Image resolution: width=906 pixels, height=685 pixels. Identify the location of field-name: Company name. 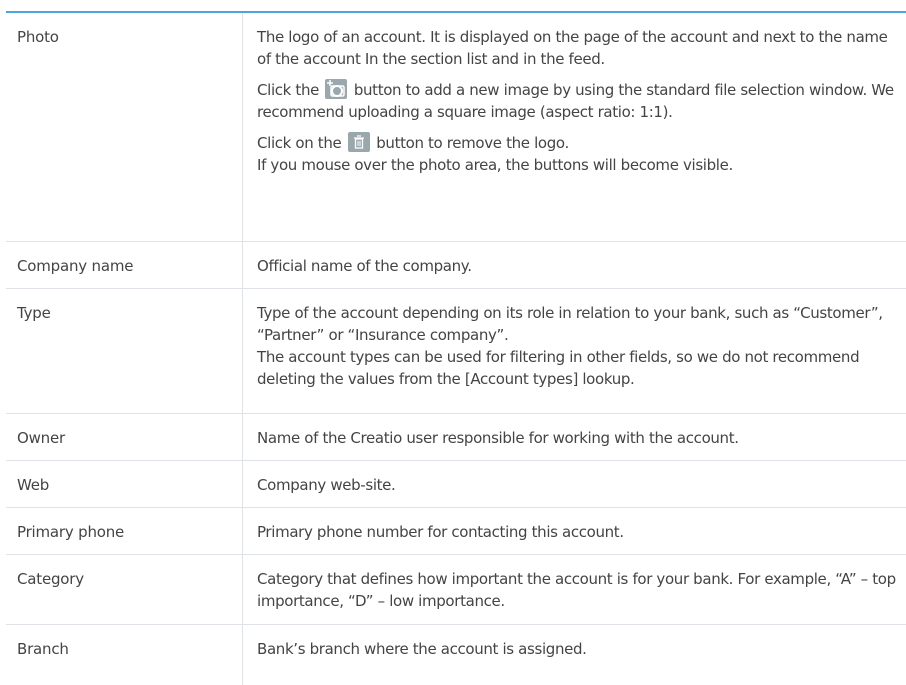
(124, 265).